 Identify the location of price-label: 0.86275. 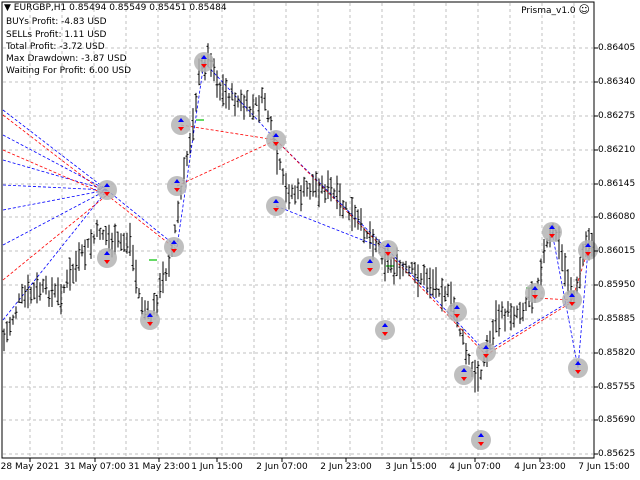
(617, 116).